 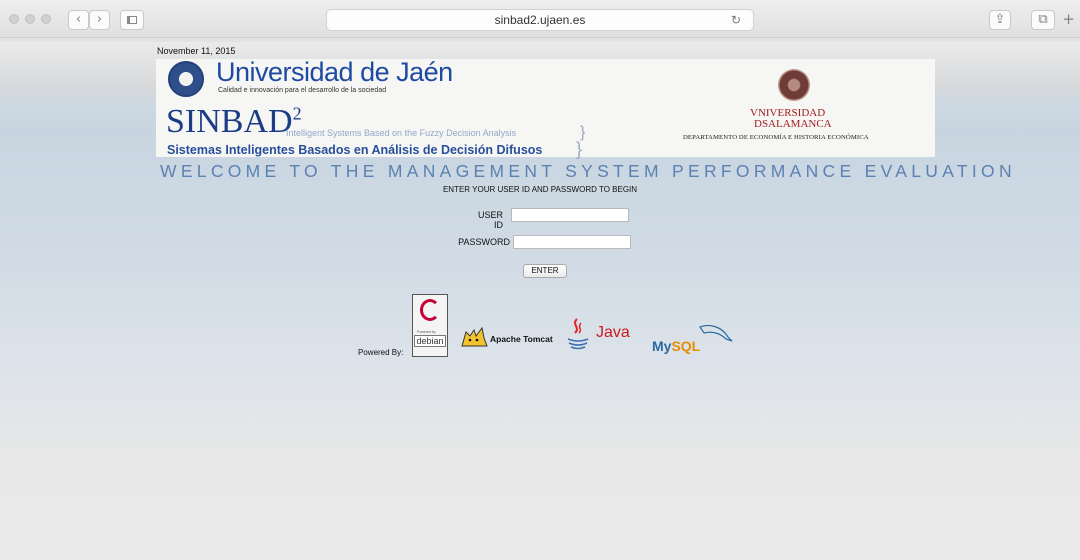 I want to click on powered-by-label: Powered By:, so click(x=381, y=352).